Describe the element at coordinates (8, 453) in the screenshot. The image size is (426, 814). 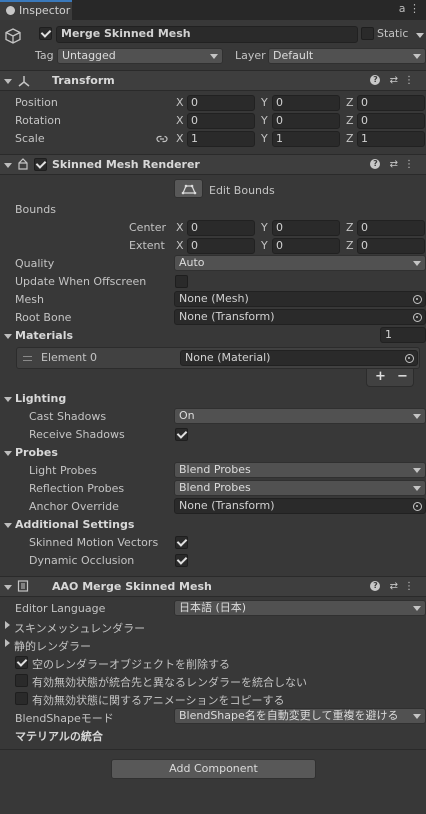
I see `probes-foldout-icon` at that location.